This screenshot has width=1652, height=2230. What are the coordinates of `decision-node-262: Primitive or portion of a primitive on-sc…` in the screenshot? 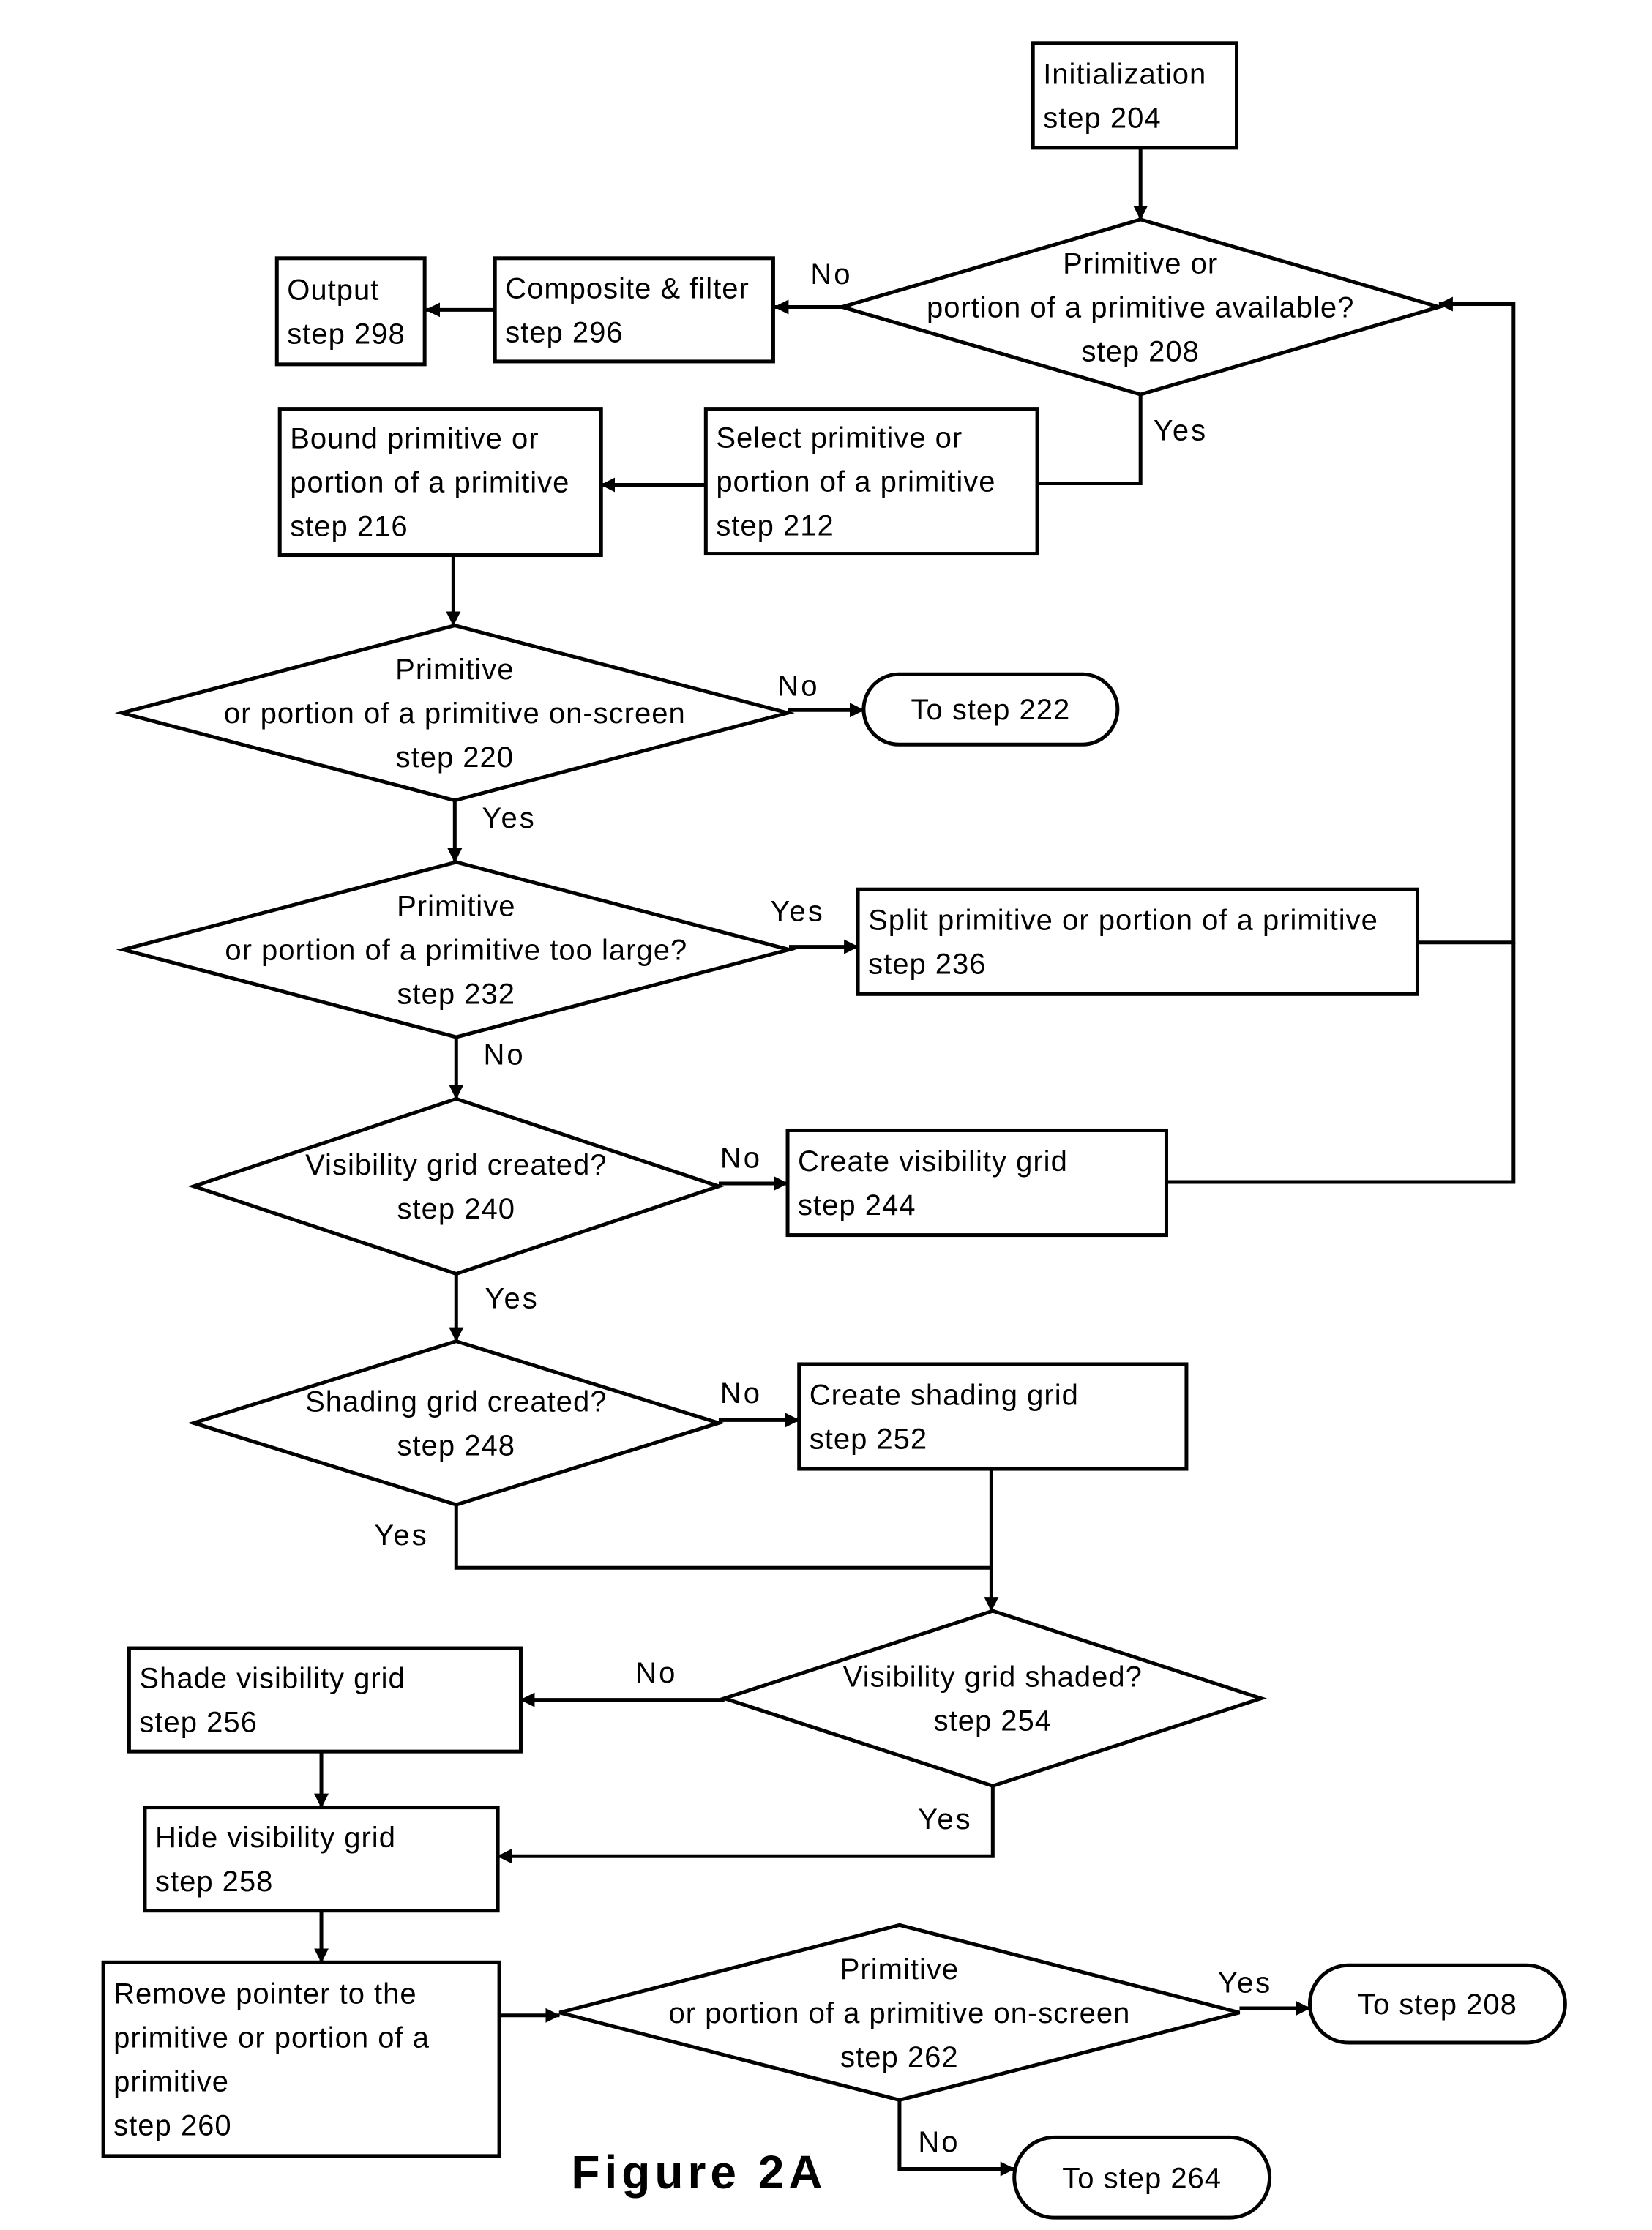 It's located at (899, 2013).